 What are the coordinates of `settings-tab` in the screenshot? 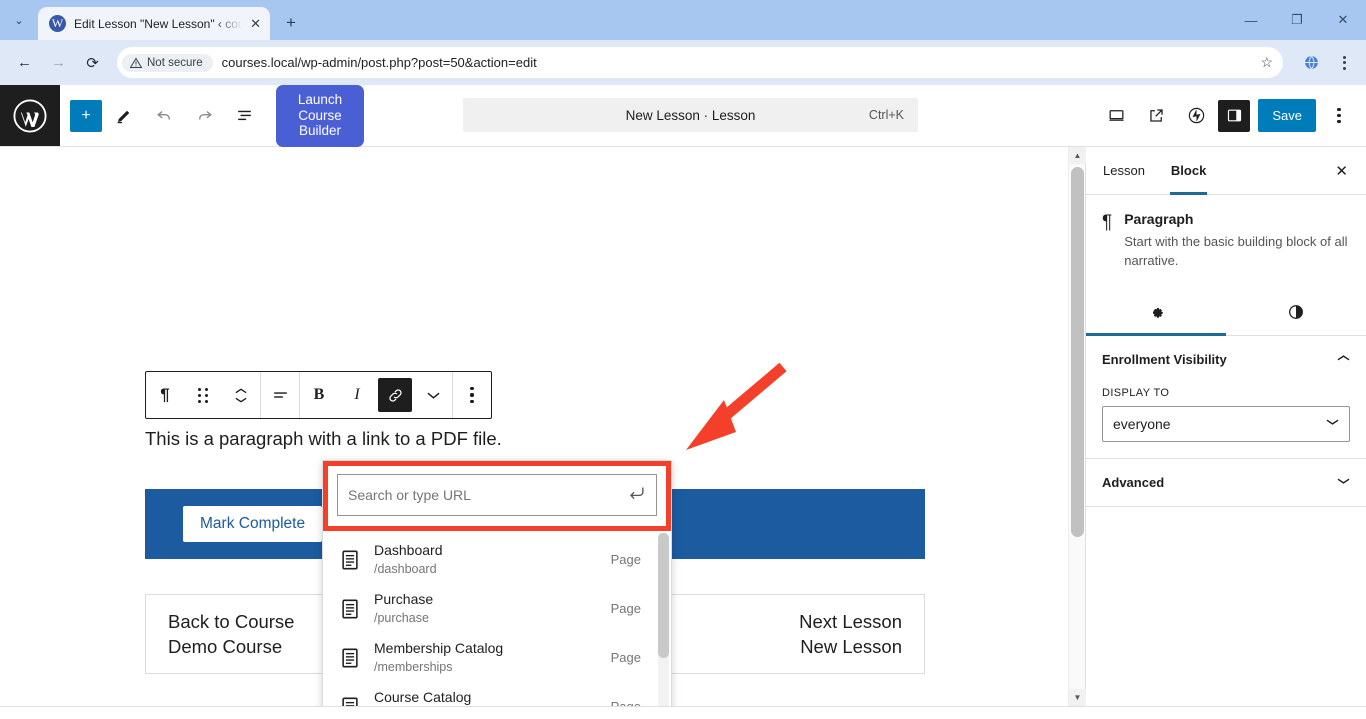 It's located at (1156, 312).